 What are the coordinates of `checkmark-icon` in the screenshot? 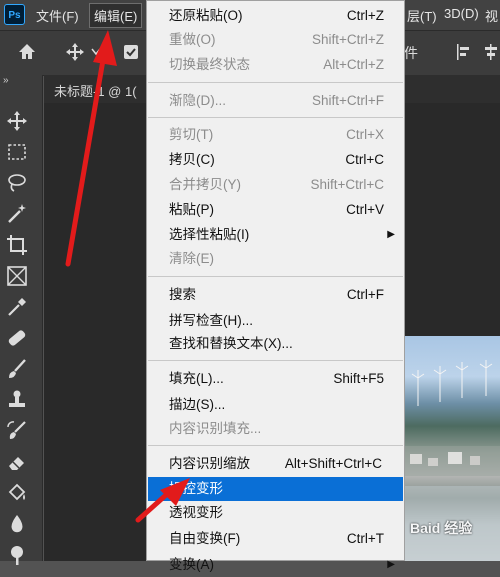 It's located at (131, 52).